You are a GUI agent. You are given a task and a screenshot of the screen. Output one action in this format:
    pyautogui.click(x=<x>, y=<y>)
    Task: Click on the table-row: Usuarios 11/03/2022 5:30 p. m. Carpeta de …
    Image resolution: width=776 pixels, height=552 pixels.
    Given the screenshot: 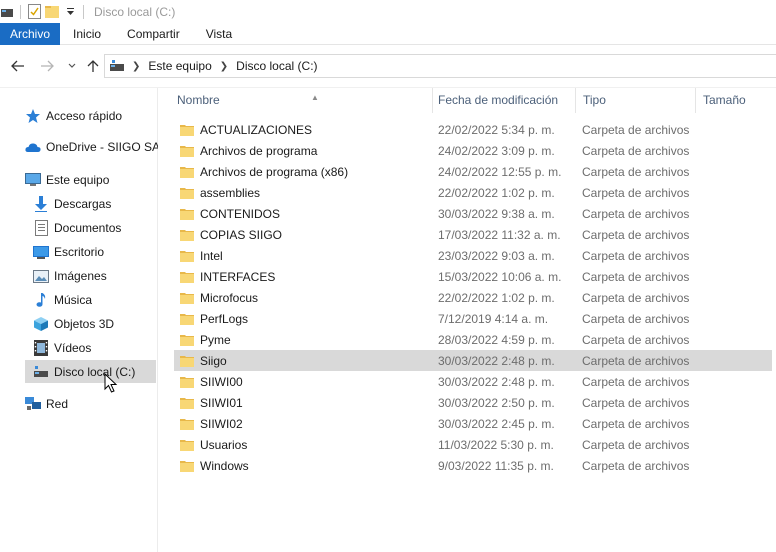 What is the action you would take?
    pyautogui.click(x=473, y=444)
    